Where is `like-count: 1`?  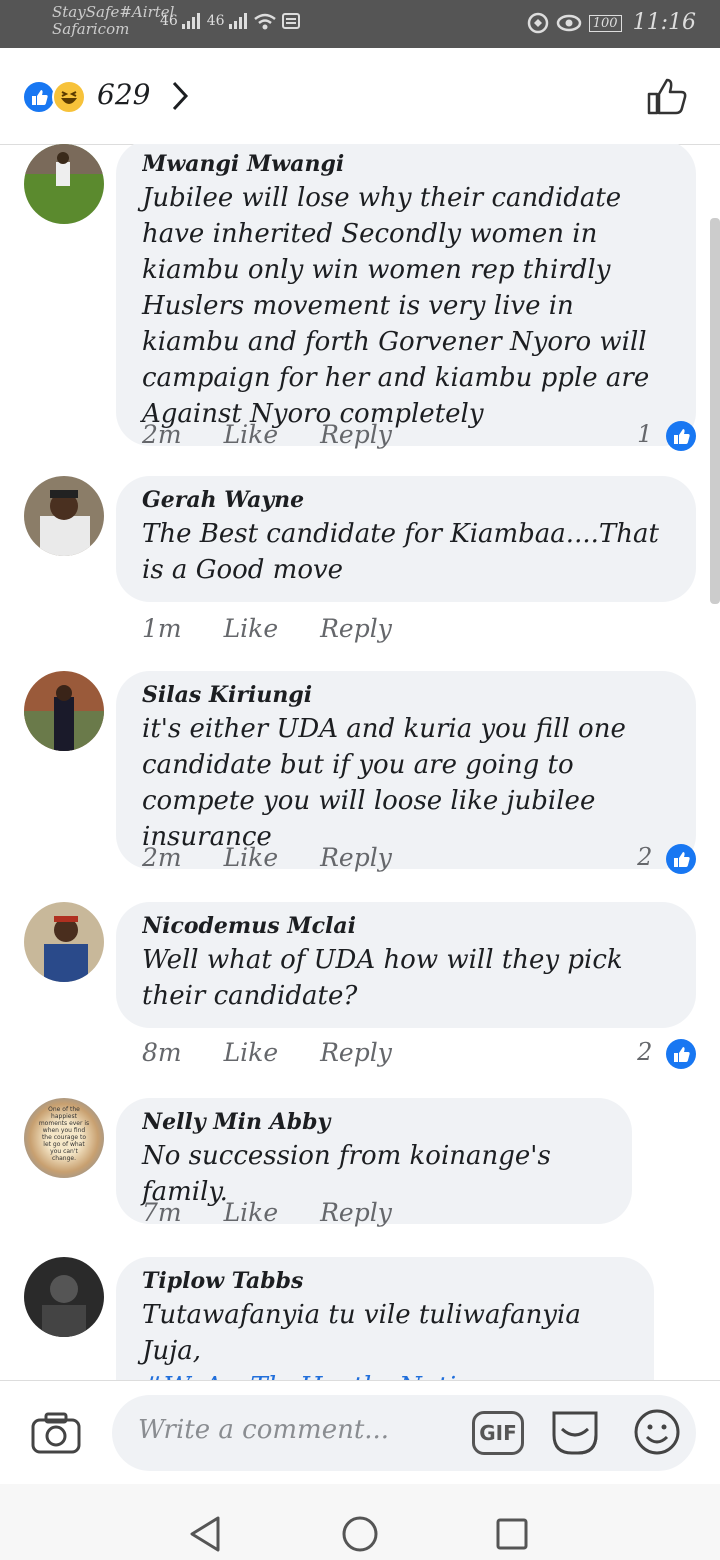 like-count: 1 is located at coordinates (645, 434).